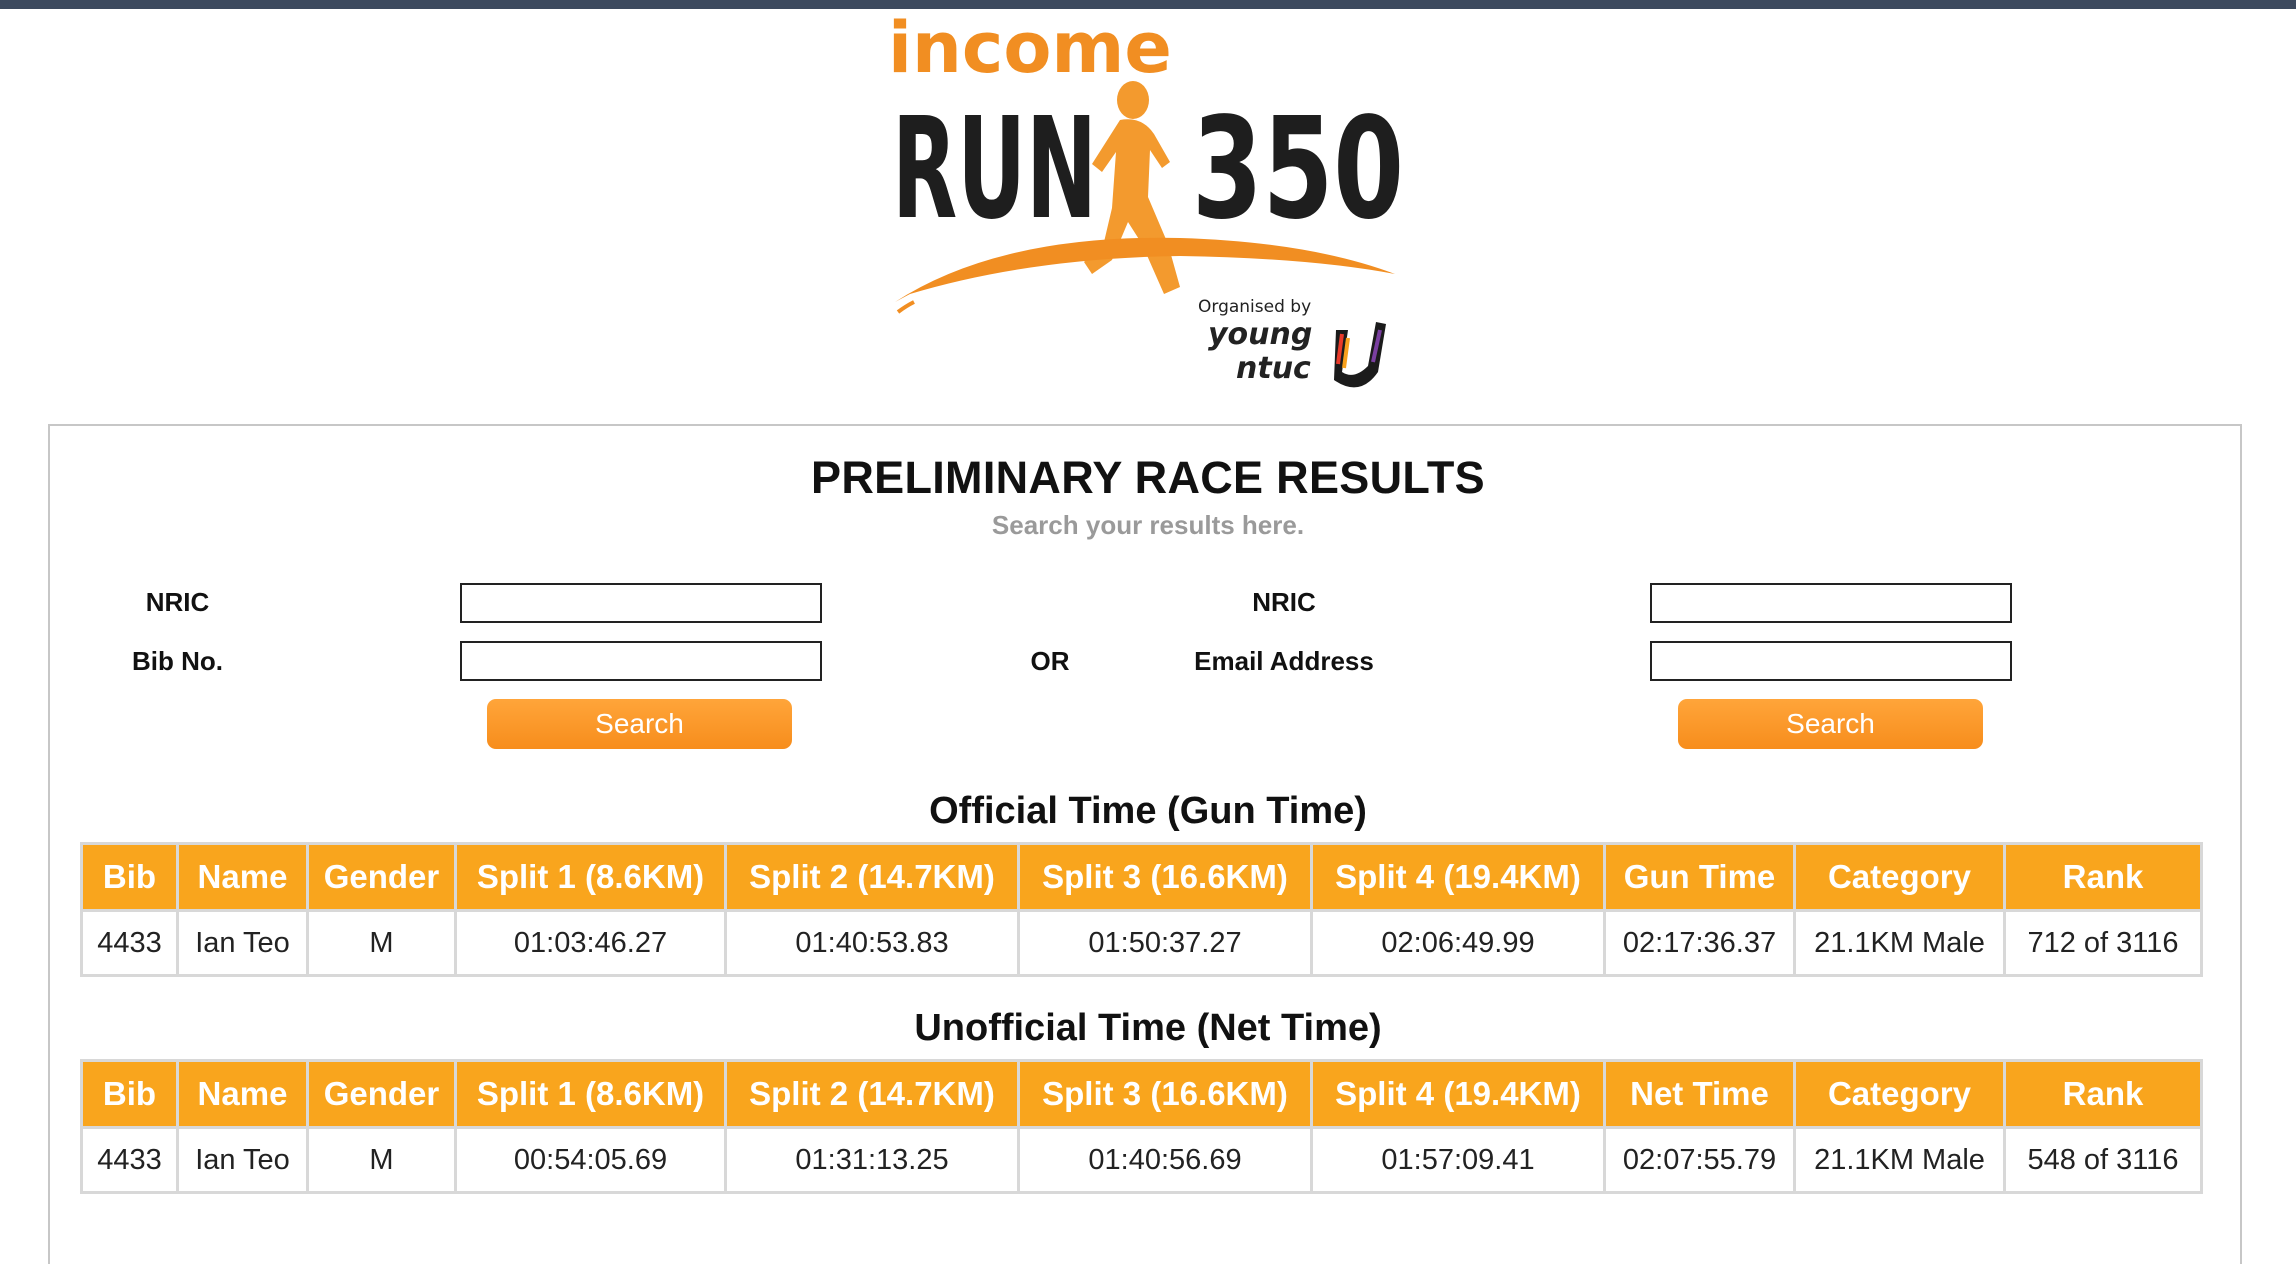 Image resolution: width=2296 pixels, height=1264 pixels. What do you see at coordinates (1831, 661) in the screenshot?
I see `email-input` at bounding box center [1831, 661].